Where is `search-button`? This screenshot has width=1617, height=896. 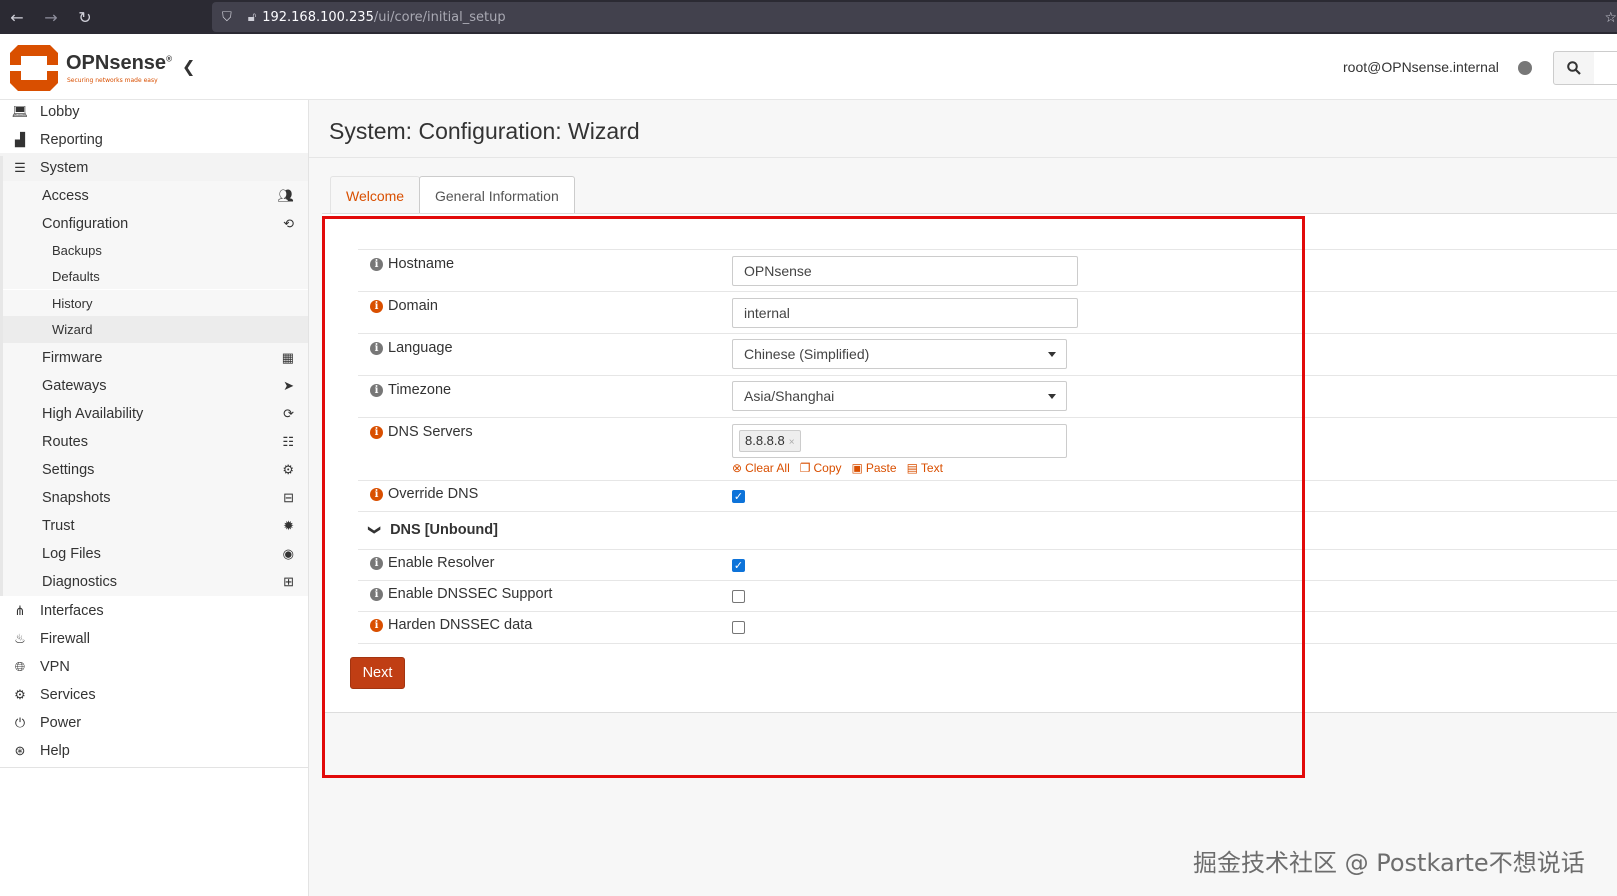
search-button is located at coordinates (1574, 68).